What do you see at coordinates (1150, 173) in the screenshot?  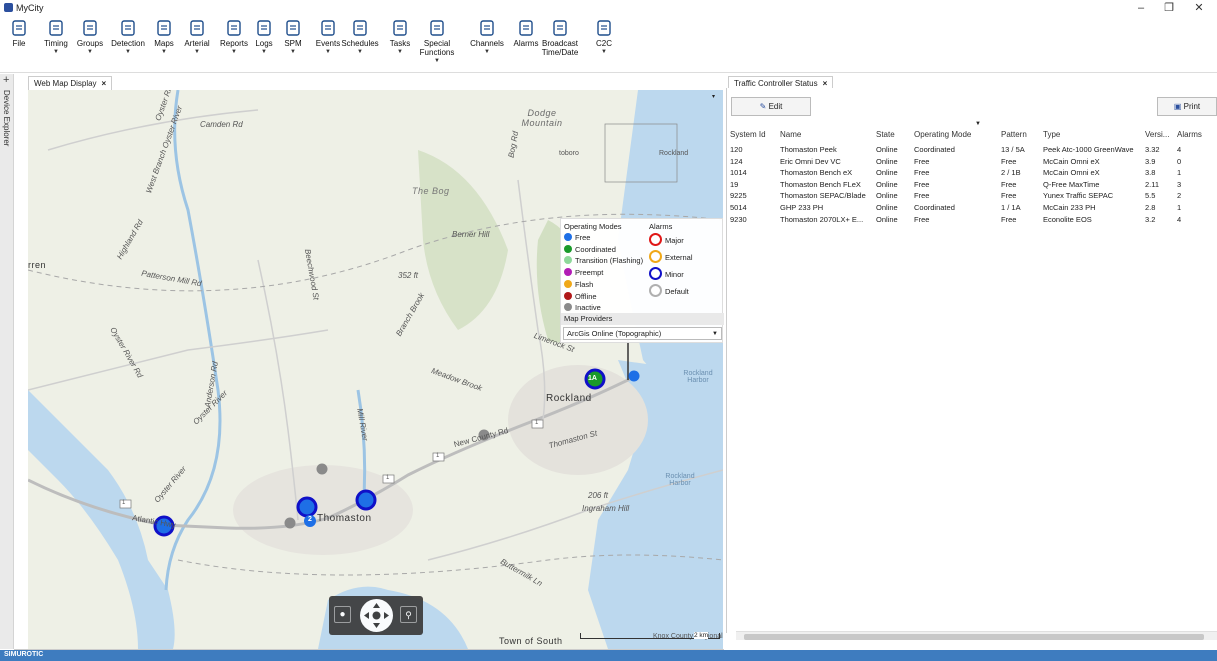 I see `table-cell: 3.8` at bounding box center [1150, 173].